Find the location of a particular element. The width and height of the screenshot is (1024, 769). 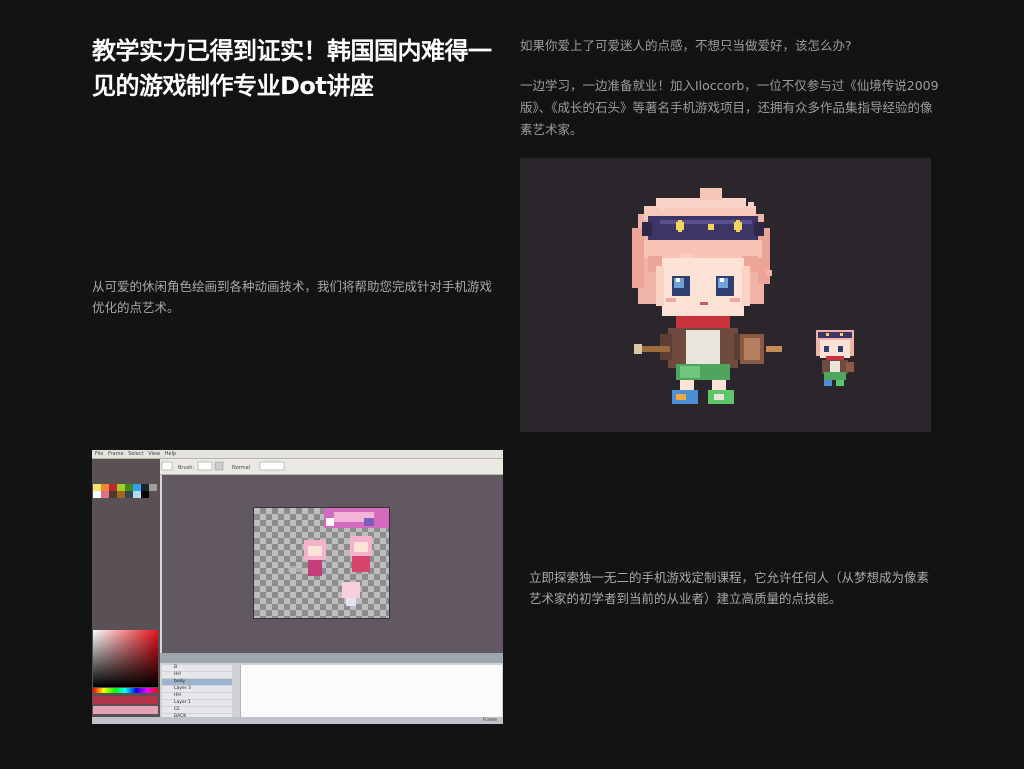

pixel-art-illustration is located at coordinates (725, 295).